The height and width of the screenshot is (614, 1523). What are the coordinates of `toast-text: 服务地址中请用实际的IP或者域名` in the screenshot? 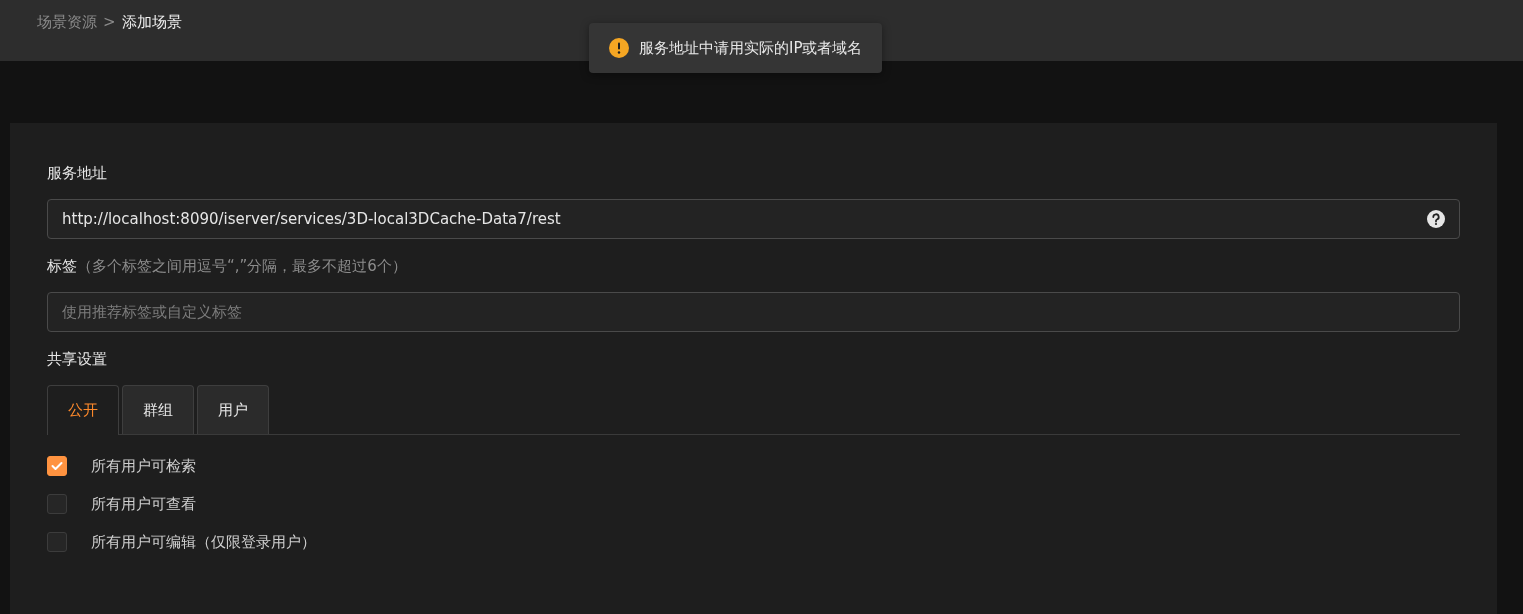 It's located at (751, 48).